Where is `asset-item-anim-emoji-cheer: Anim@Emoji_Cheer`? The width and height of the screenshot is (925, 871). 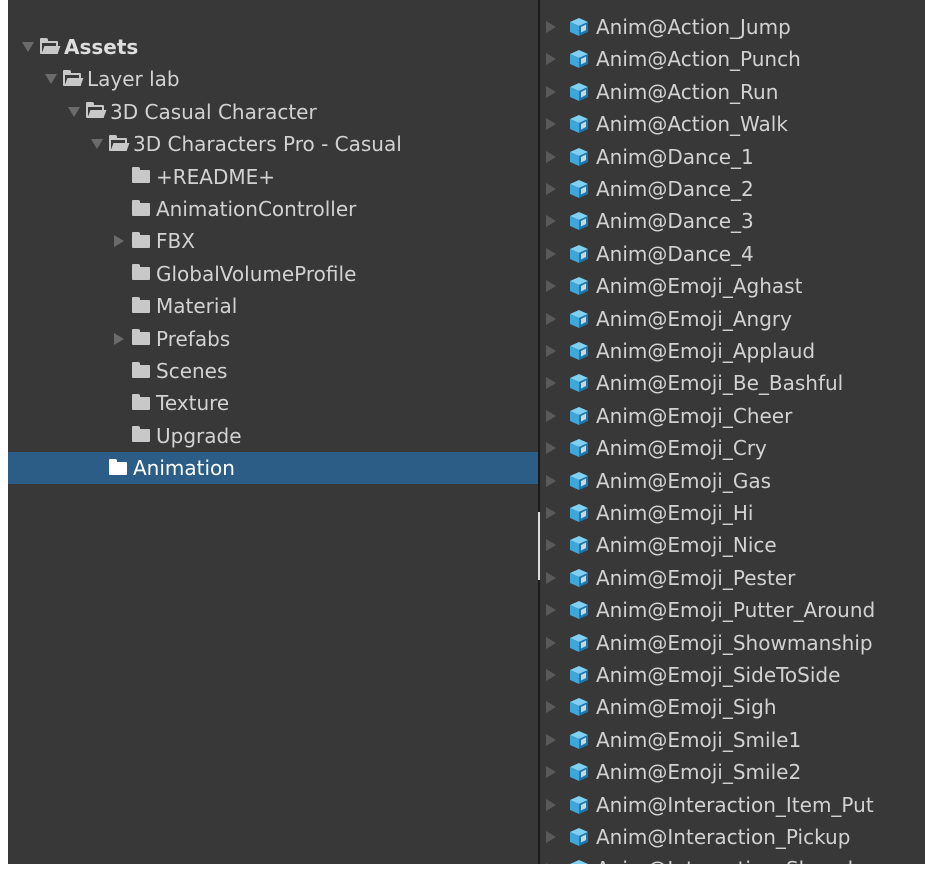
asset-item-anim-emoji-cheer: Anim@Emoji_Cheer is located at coordinates (732, 416).